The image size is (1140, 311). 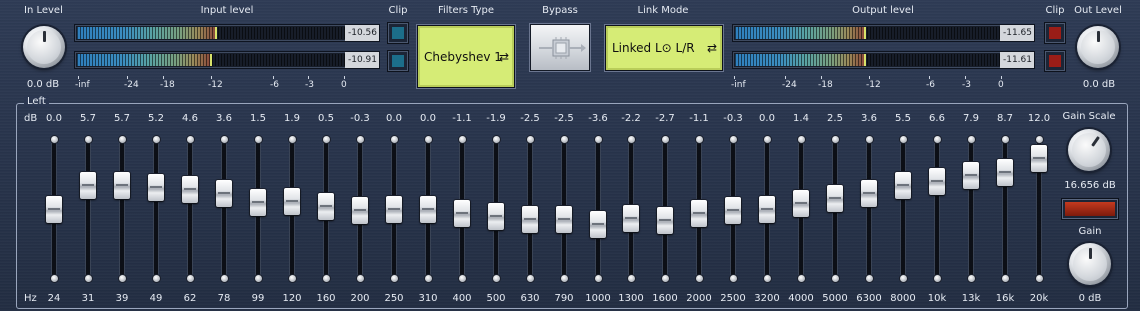 I want to click on input-clip-label: Clip, so click(x=398, y=10).